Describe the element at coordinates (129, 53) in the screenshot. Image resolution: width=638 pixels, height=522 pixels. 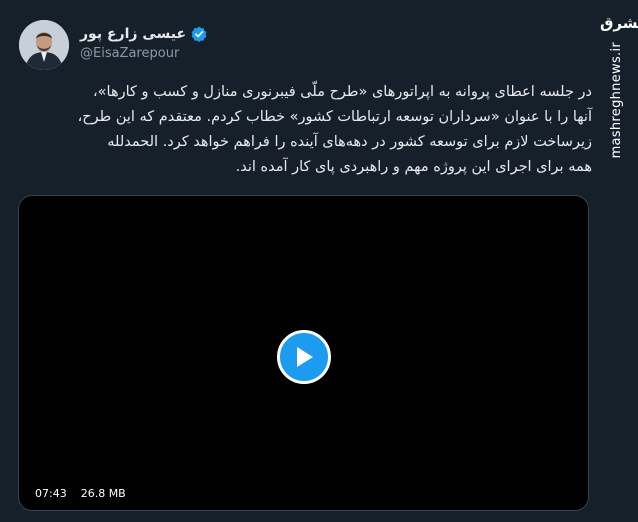
I see `author-handle: @EisaZarepour` at that location.